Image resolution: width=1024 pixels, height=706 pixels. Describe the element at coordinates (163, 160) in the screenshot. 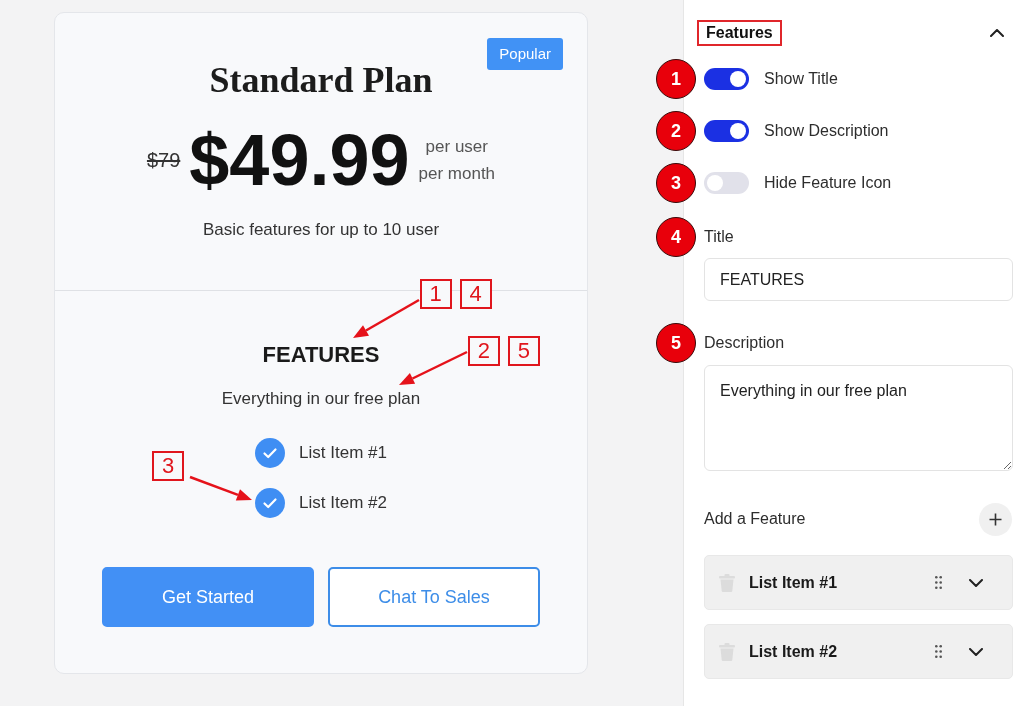

I see `old-price: $79` at that location.